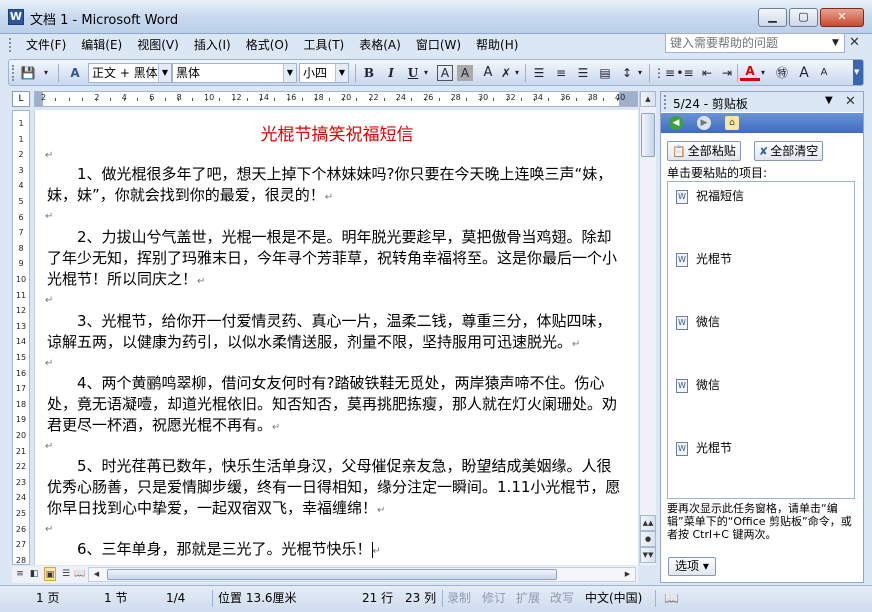  Describe the element at coordinates (627, 574) in the screenshot. I see `scroll-right-icon: ▶` at that location.